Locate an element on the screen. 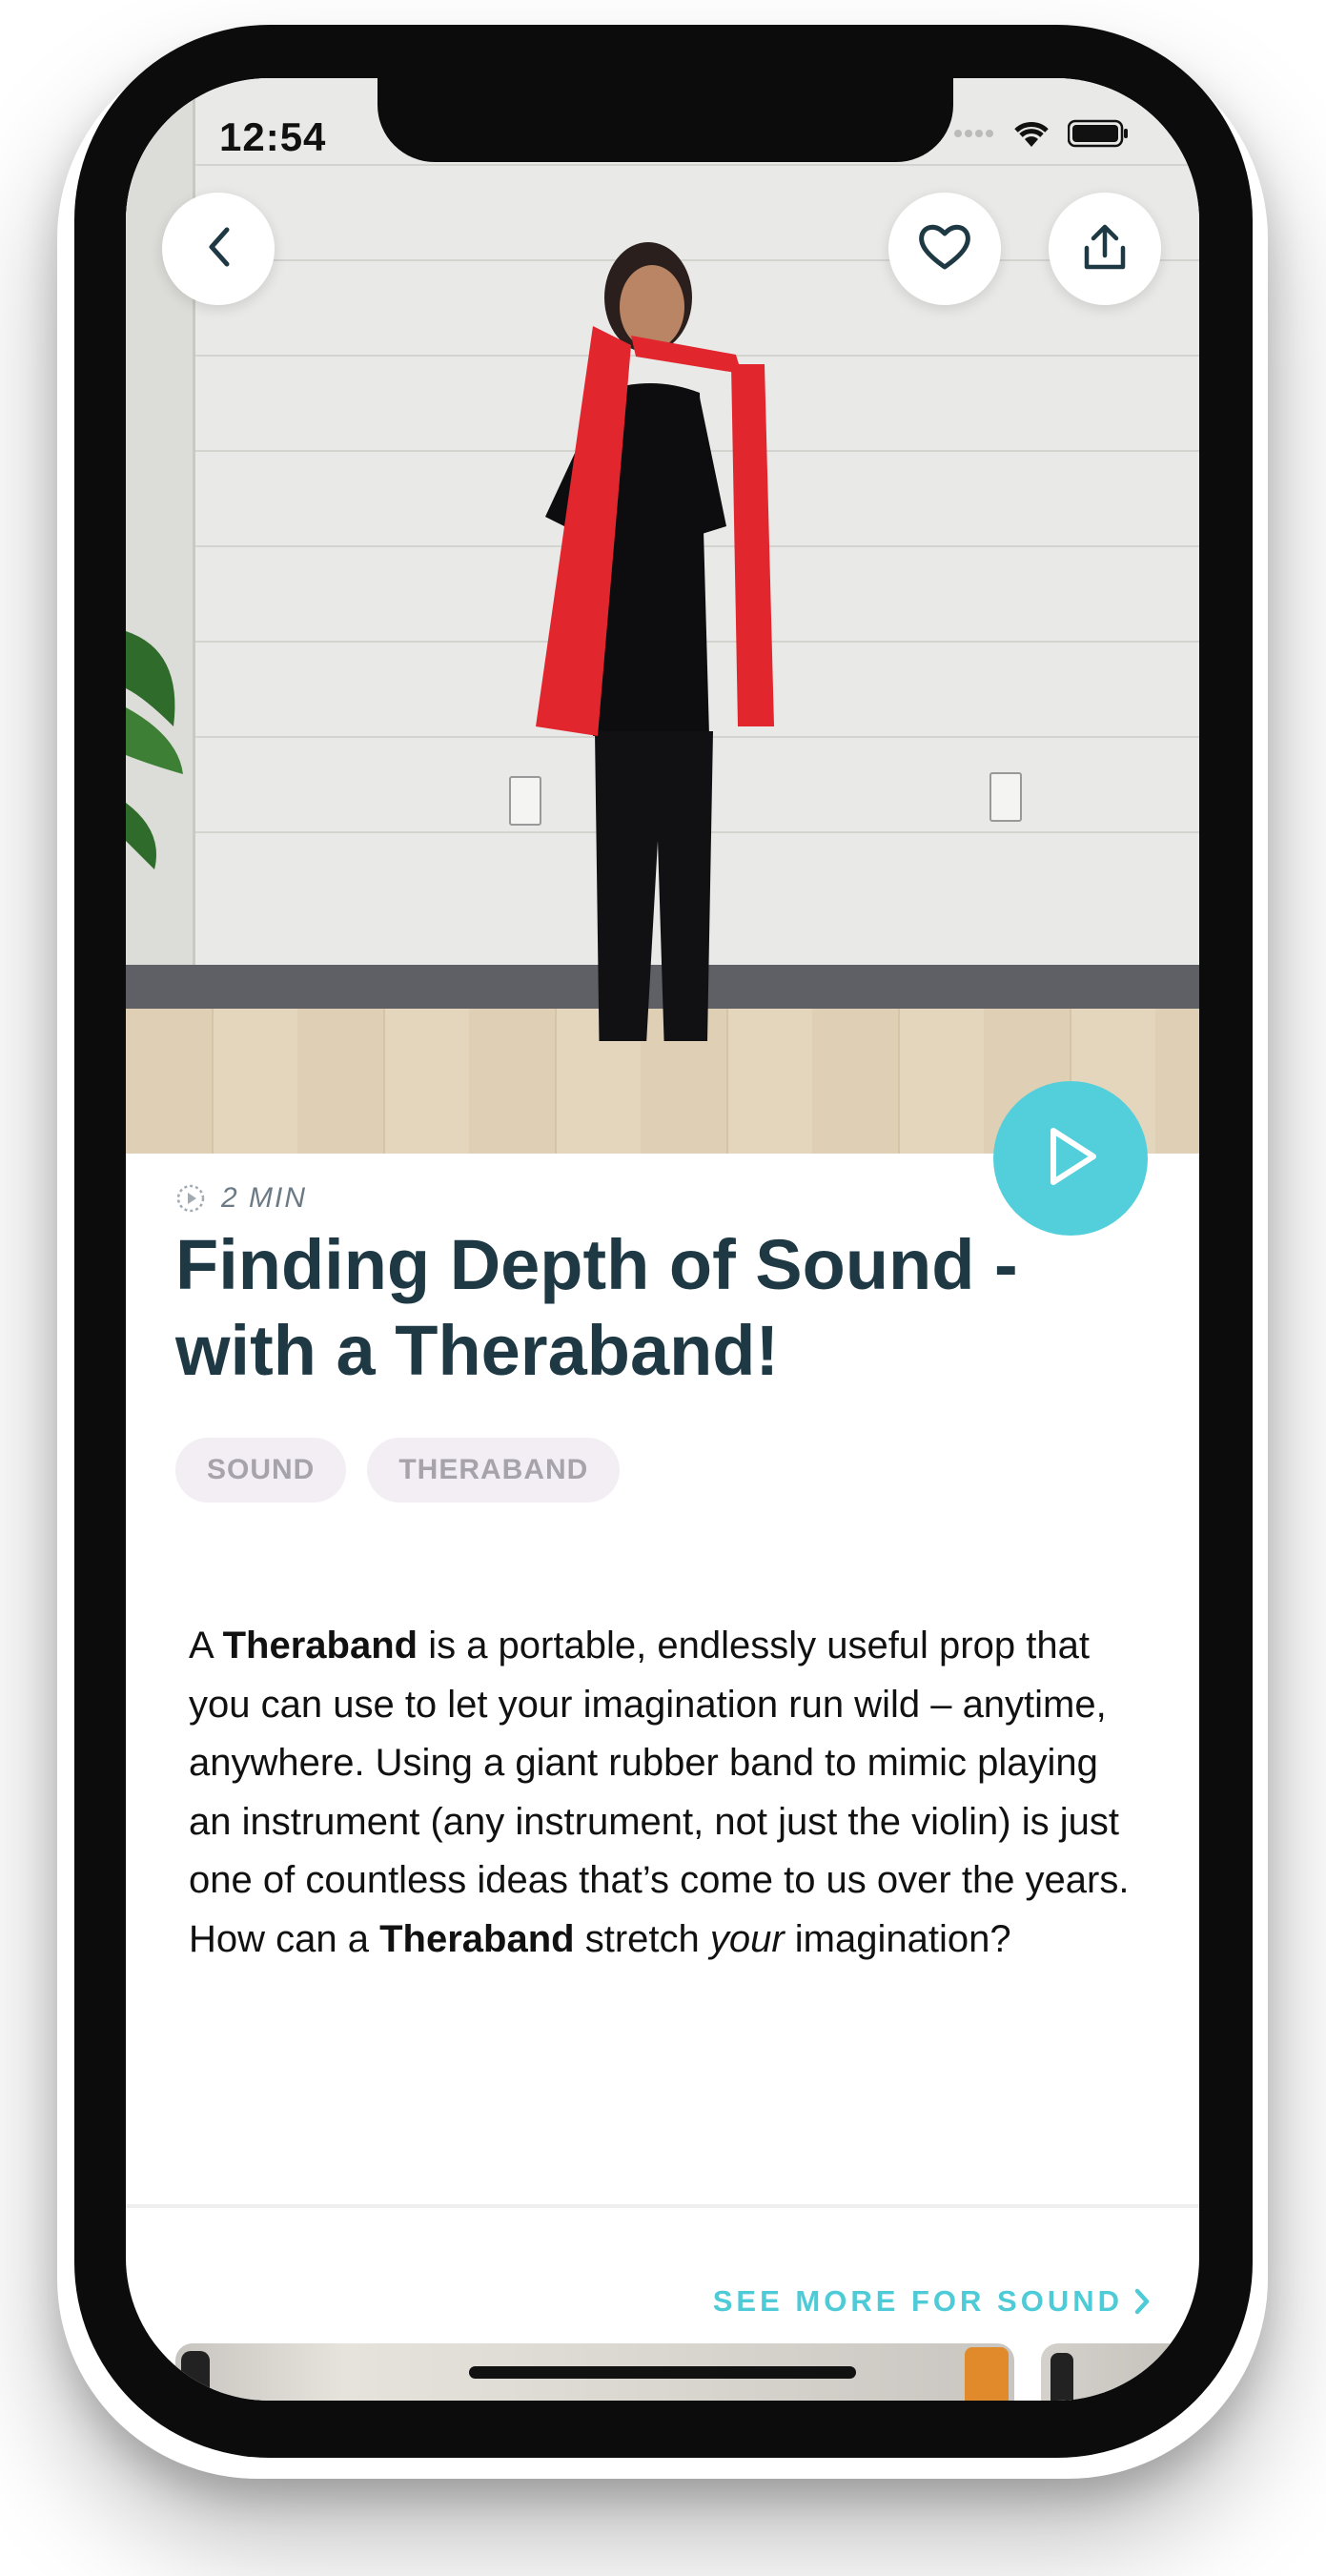  instructor-figure is located at coordinates (655, 641).